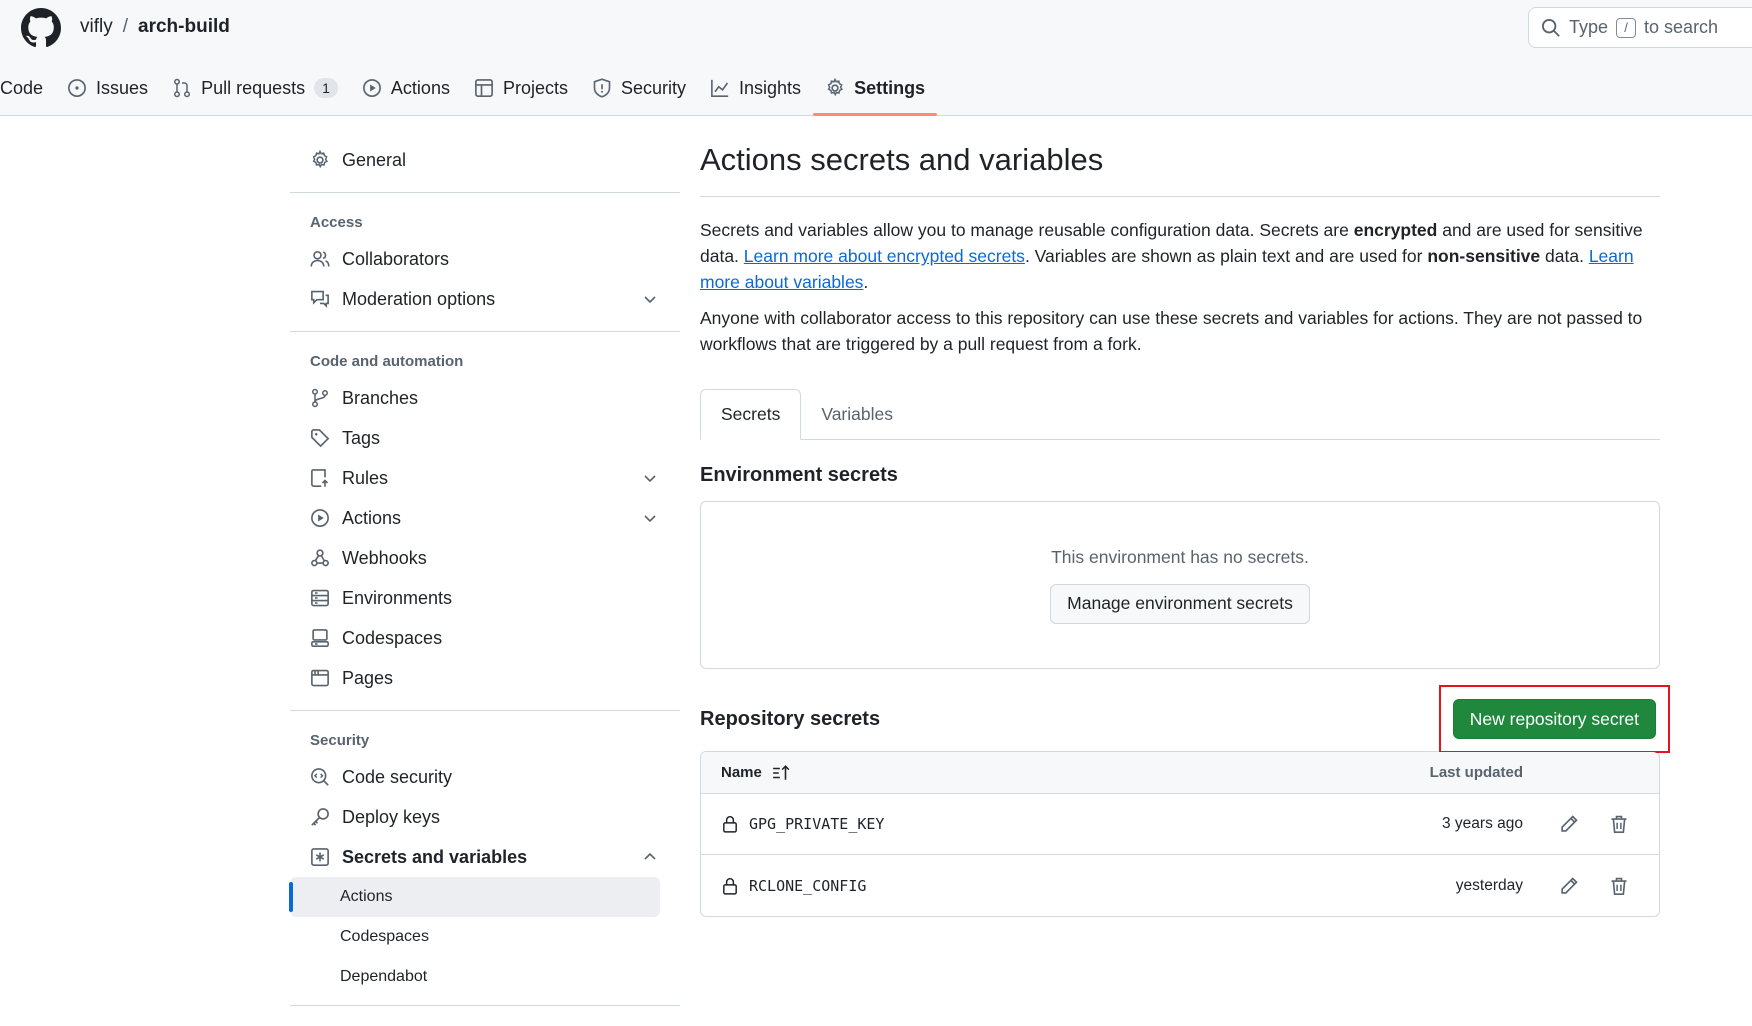 This screenshot has width=1752, height=1026. I want to click on tab-actions: Actions, so click(406, 88).